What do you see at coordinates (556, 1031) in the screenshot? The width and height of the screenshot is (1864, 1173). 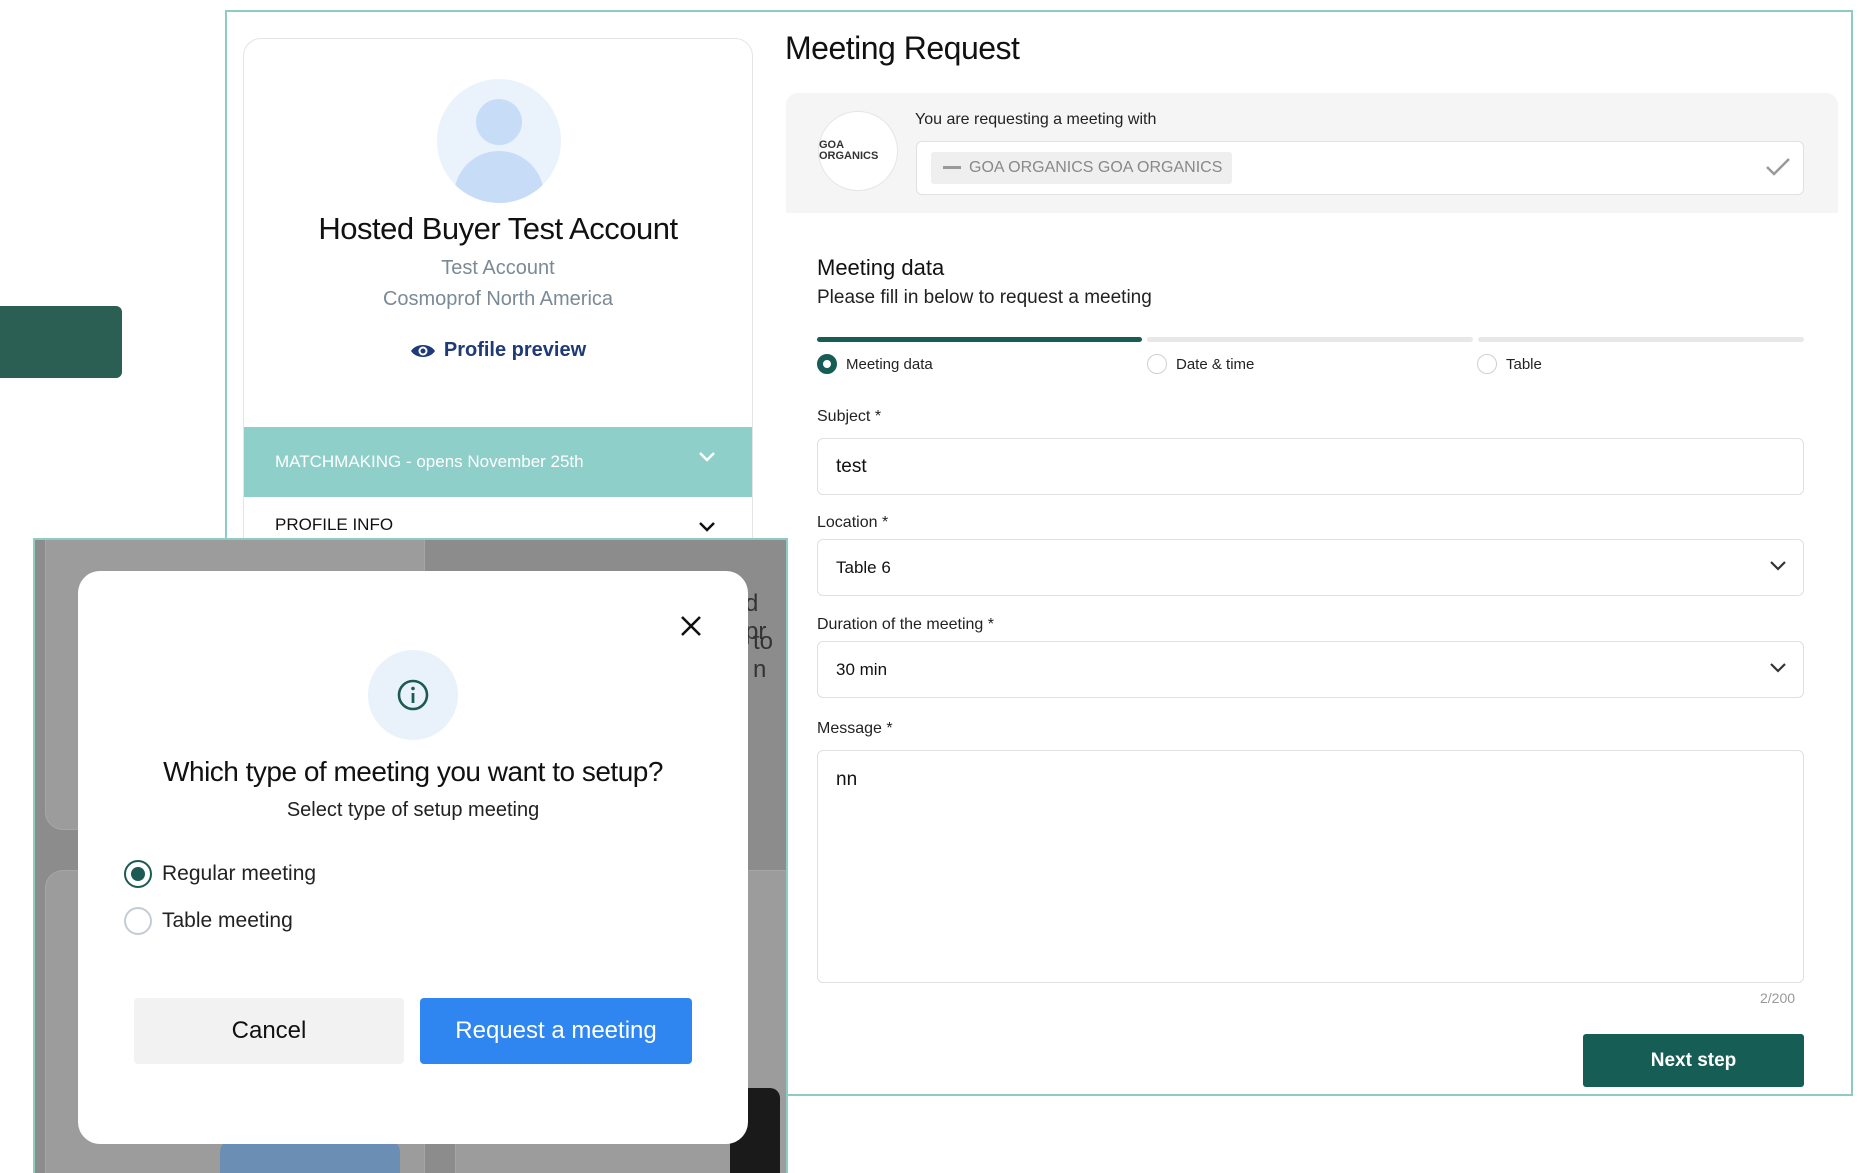 I see `request-meeting-button: Request a meeting` at bounding box center [556, 1031].